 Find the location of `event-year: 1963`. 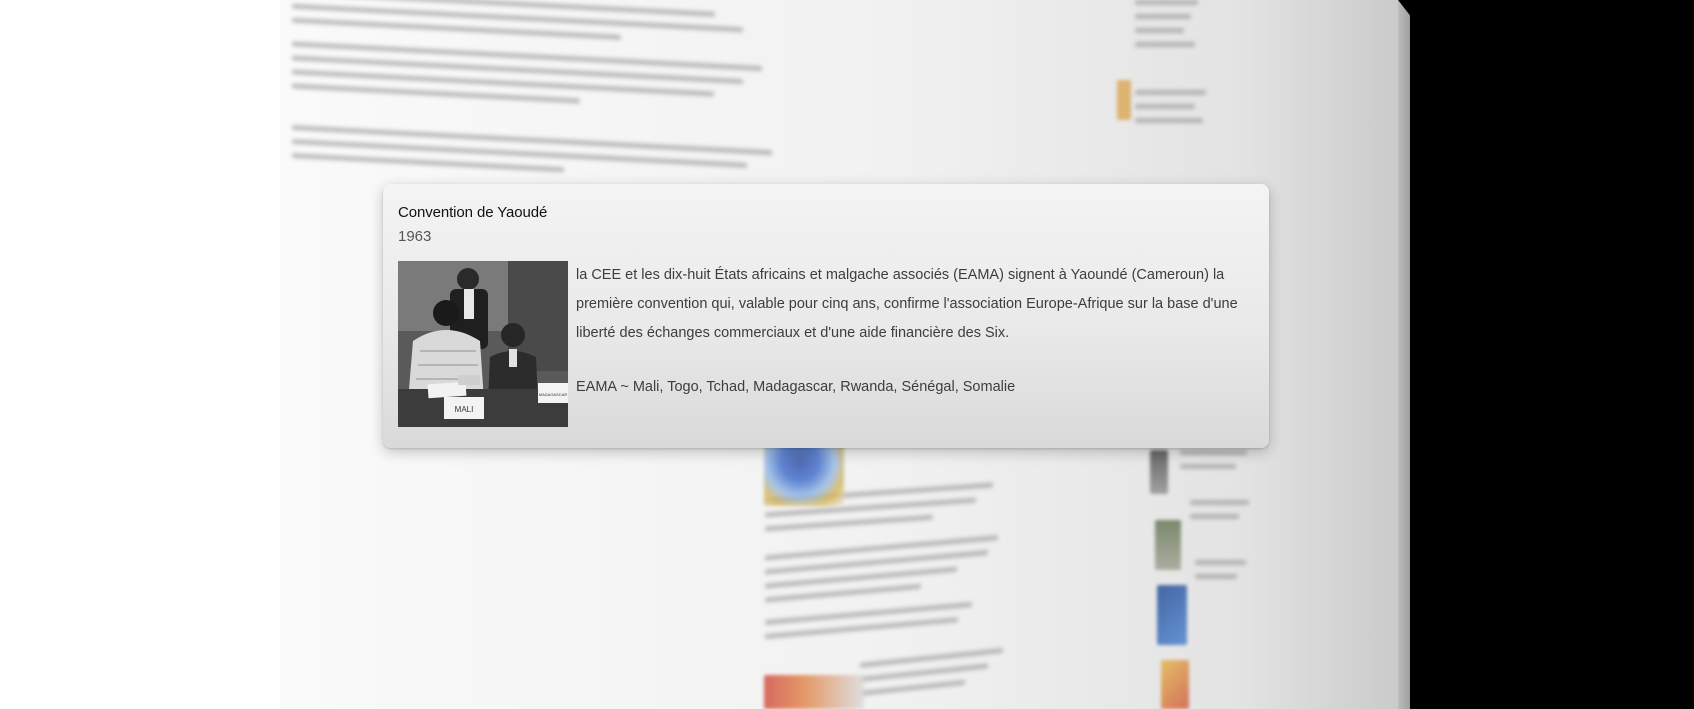

event-year: 1963 is located at coordinates (415, 236).